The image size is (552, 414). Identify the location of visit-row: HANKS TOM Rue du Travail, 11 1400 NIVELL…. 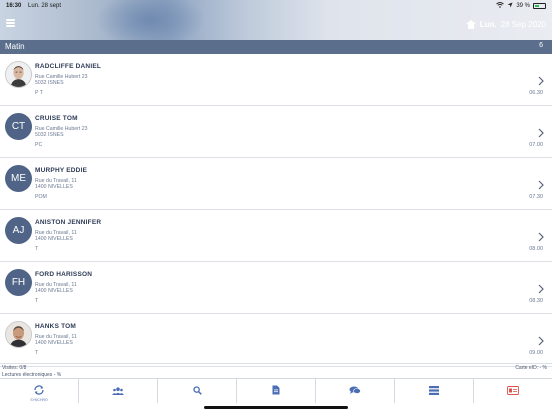
(276, 340).